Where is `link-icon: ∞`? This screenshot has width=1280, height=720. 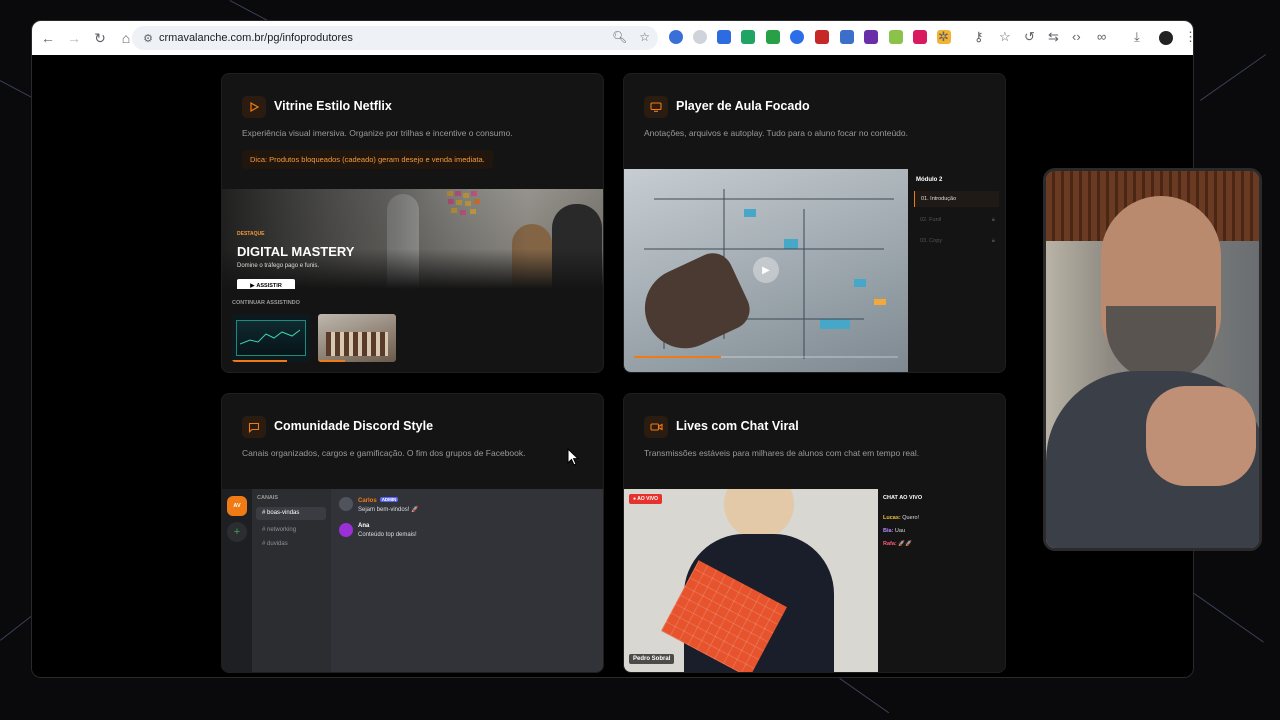 link-icon: ∞ is located at coordinates (1101, 37).